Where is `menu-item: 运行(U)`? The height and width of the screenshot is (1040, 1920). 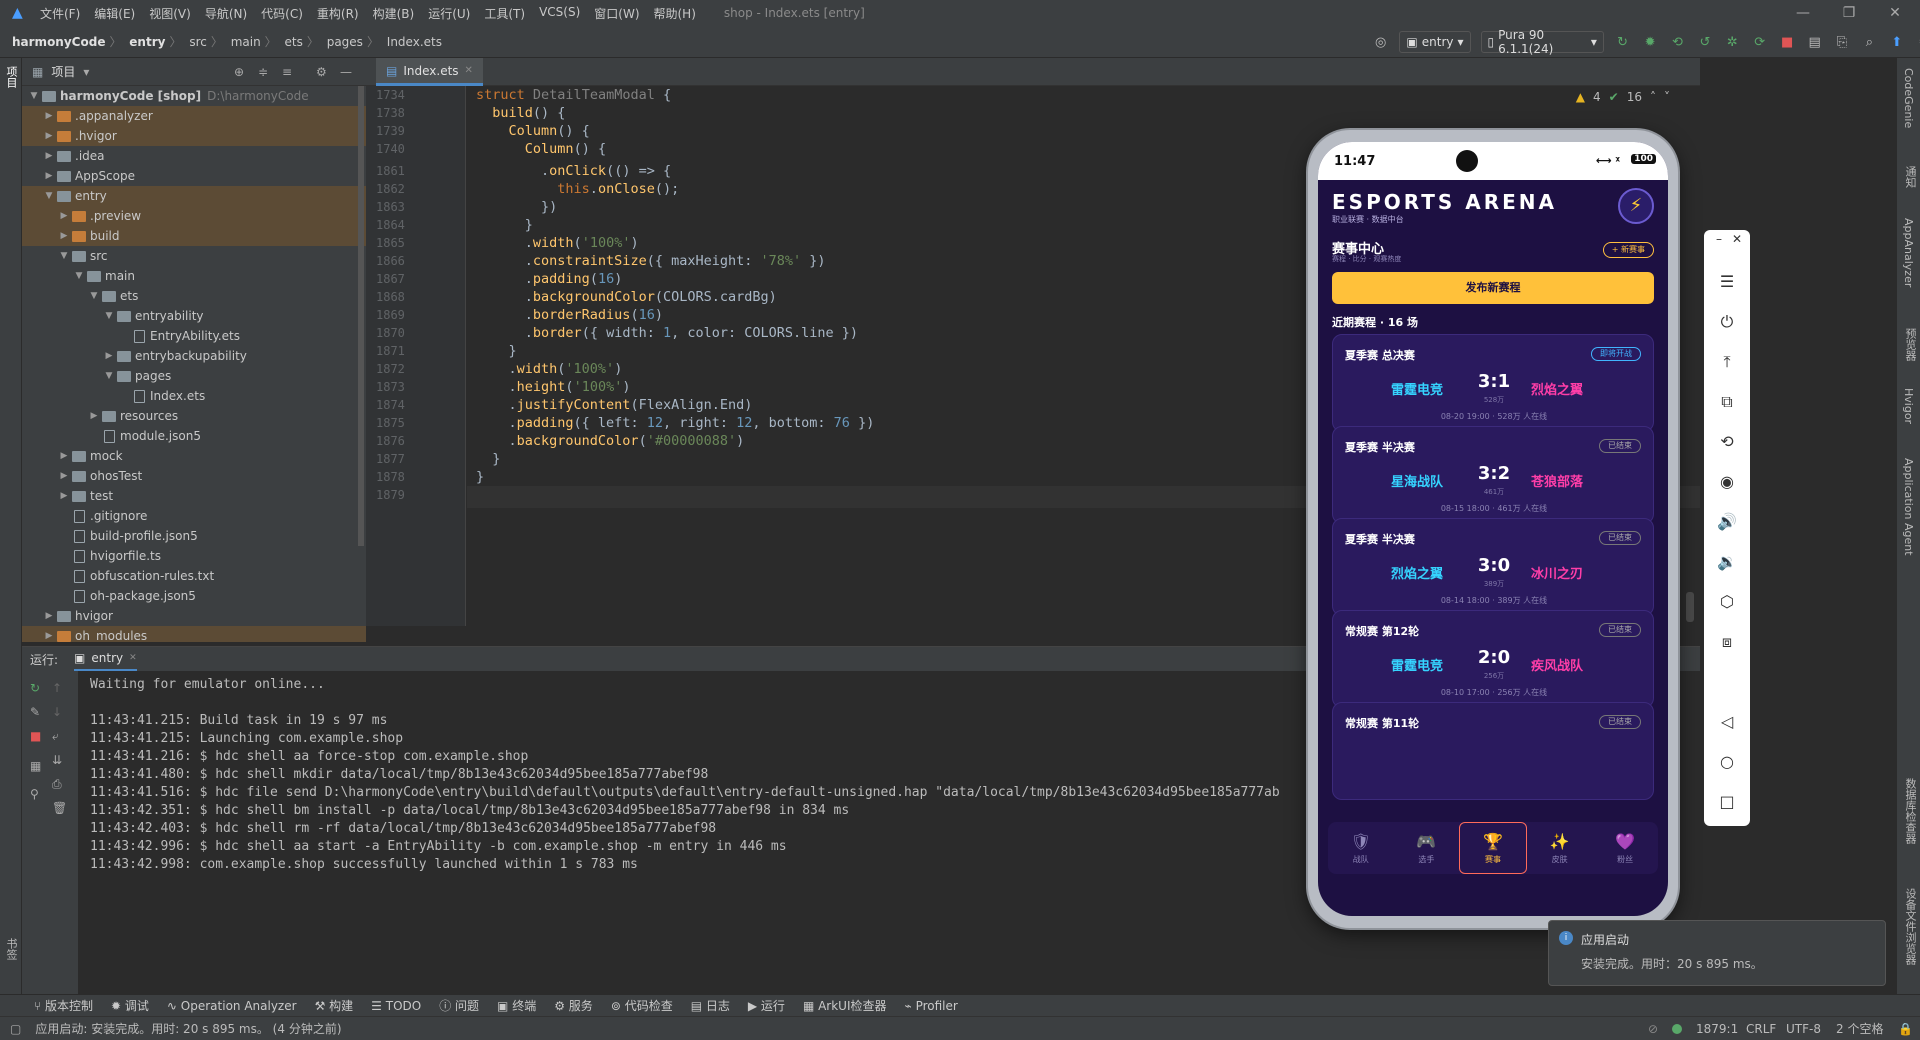 menu-item: 运行(U) is located at coordinates (449, 13).